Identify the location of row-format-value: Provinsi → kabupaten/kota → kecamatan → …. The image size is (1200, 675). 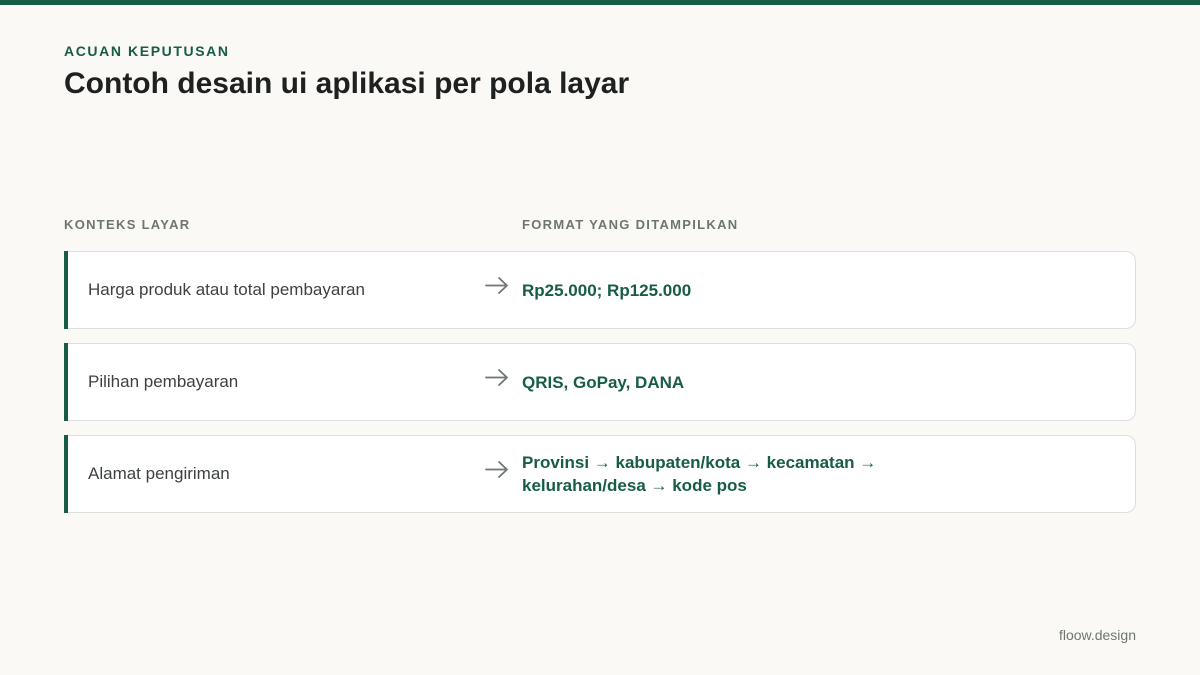
(699, 474).